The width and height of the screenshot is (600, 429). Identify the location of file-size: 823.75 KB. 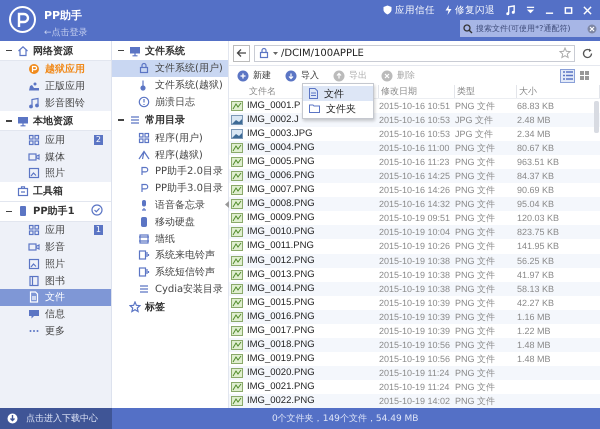
(538, 233).